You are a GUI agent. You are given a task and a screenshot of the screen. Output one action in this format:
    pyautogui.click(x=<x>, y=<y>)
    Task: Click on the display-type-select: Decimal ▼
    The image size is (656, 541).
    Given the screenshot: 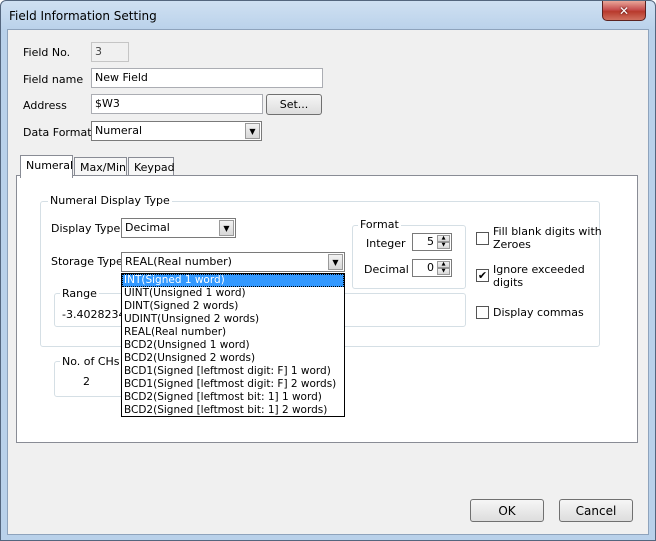 What is the action you would take?
    pyautogui.click(x=178, y=228)
    